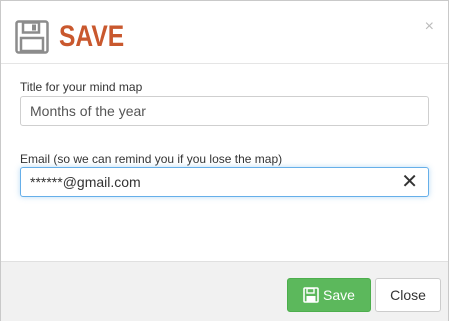 This screenshot has width=449, height=321. What do you see at coordinates (81, 87) in the screenshot?
I see `title-field-label: Title for your mind map` at bounding box center [81, 87].